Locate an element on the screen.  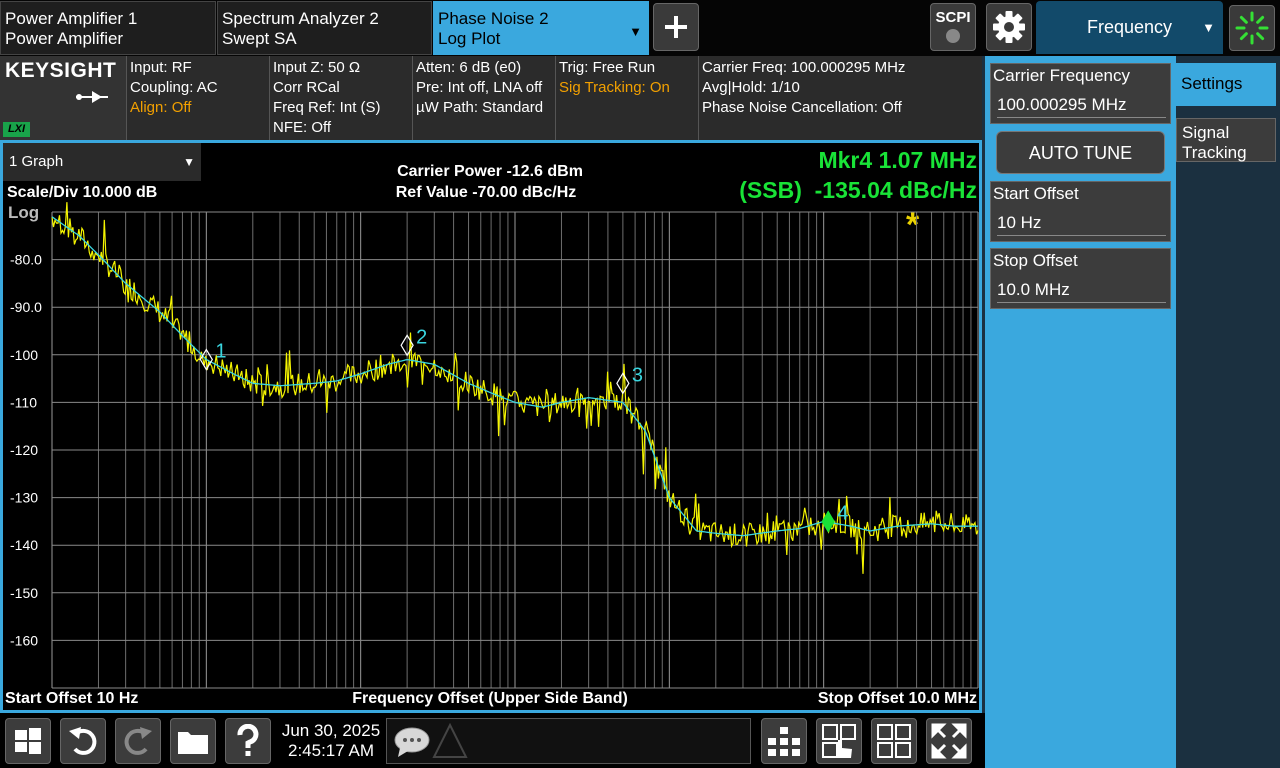
auto-tune-button: AUTO TUNE is located at coordinates (1080, 152).